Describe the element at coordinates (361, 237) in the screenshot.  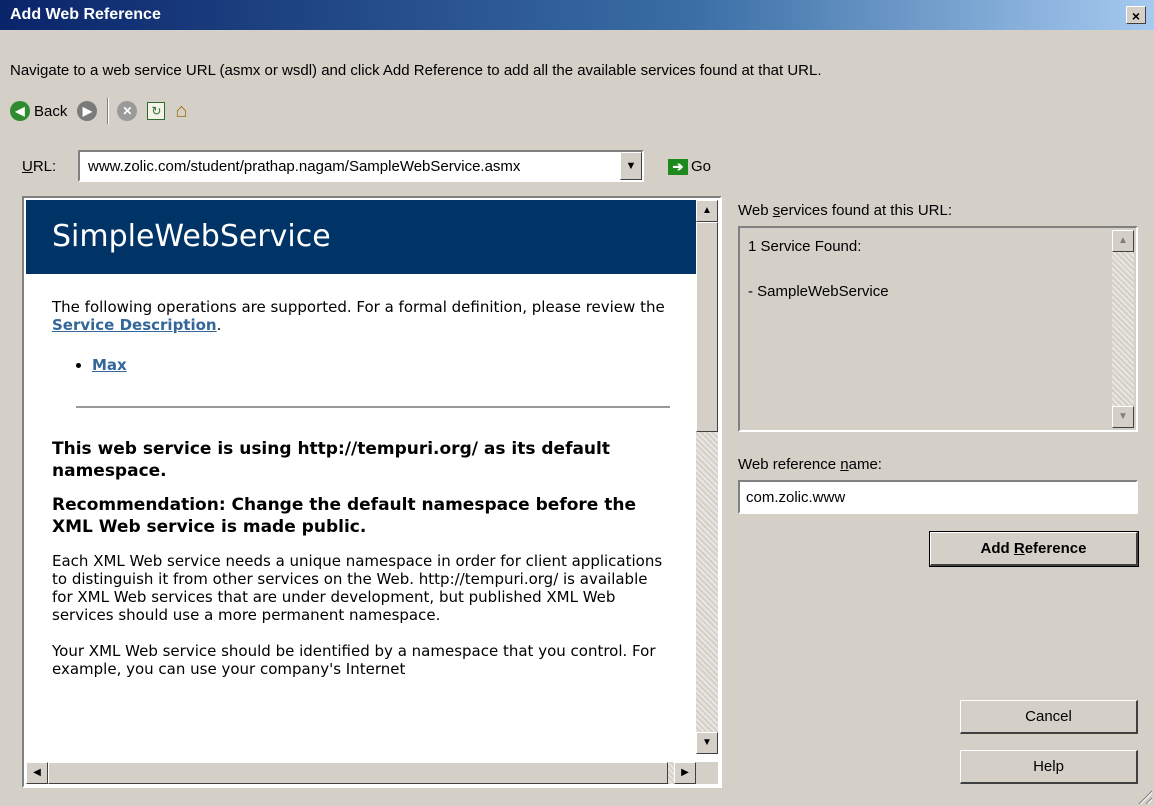
I see `service-title: SimpleWebService` at that location.